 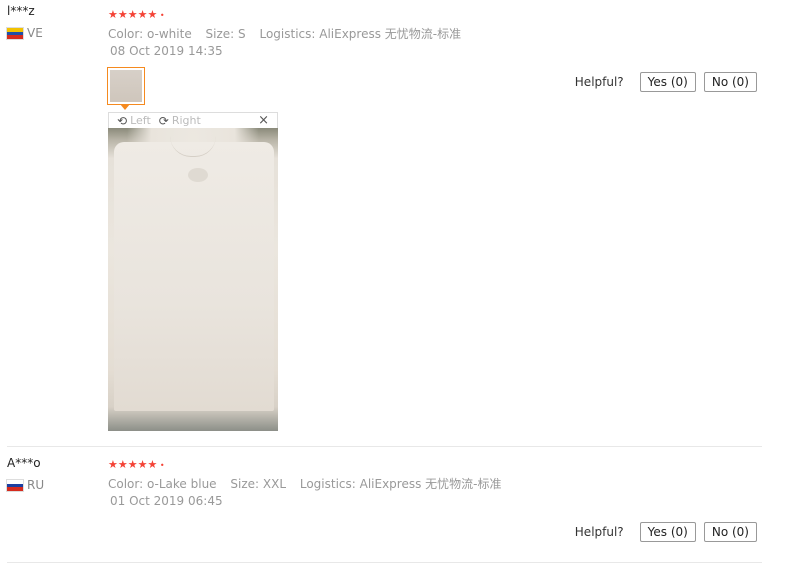 I want to click on color-info: Color: o-white, so click(x=150, y=34).